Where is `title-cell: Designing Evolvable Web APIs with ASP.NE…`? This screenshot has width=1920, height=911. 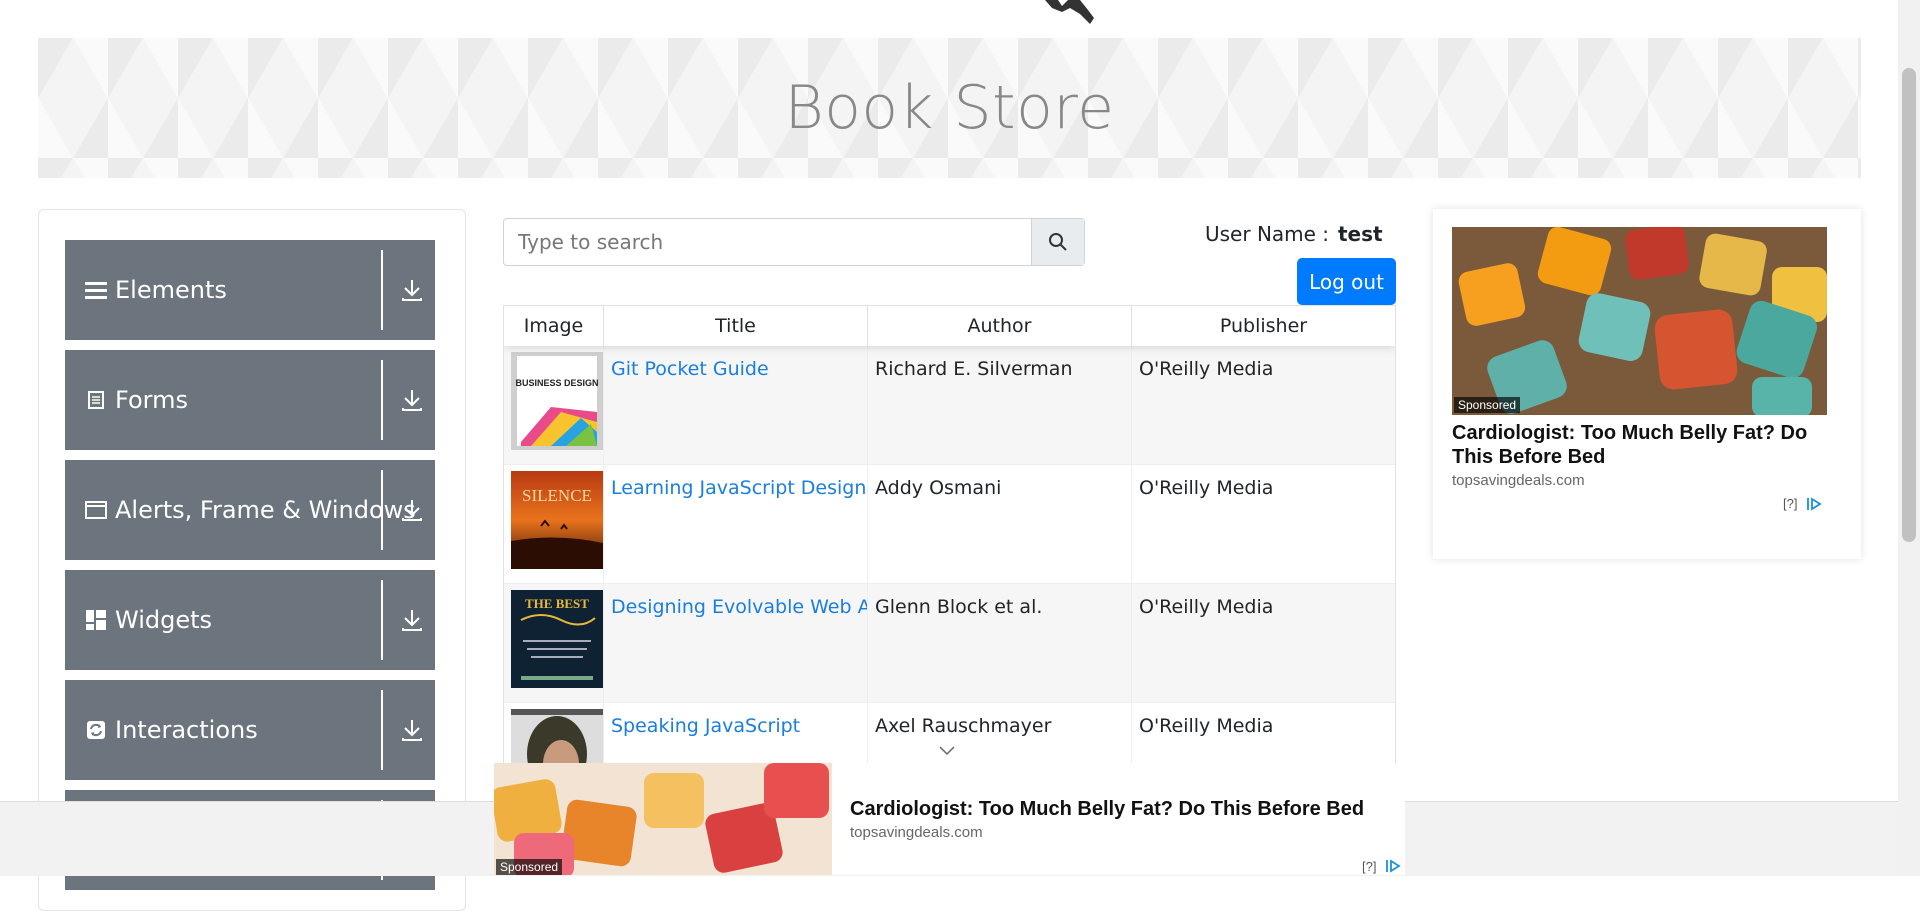 title-cell: Designing Evolvable Web APIs with ASP.NE… is located at coordinates (736, 643).